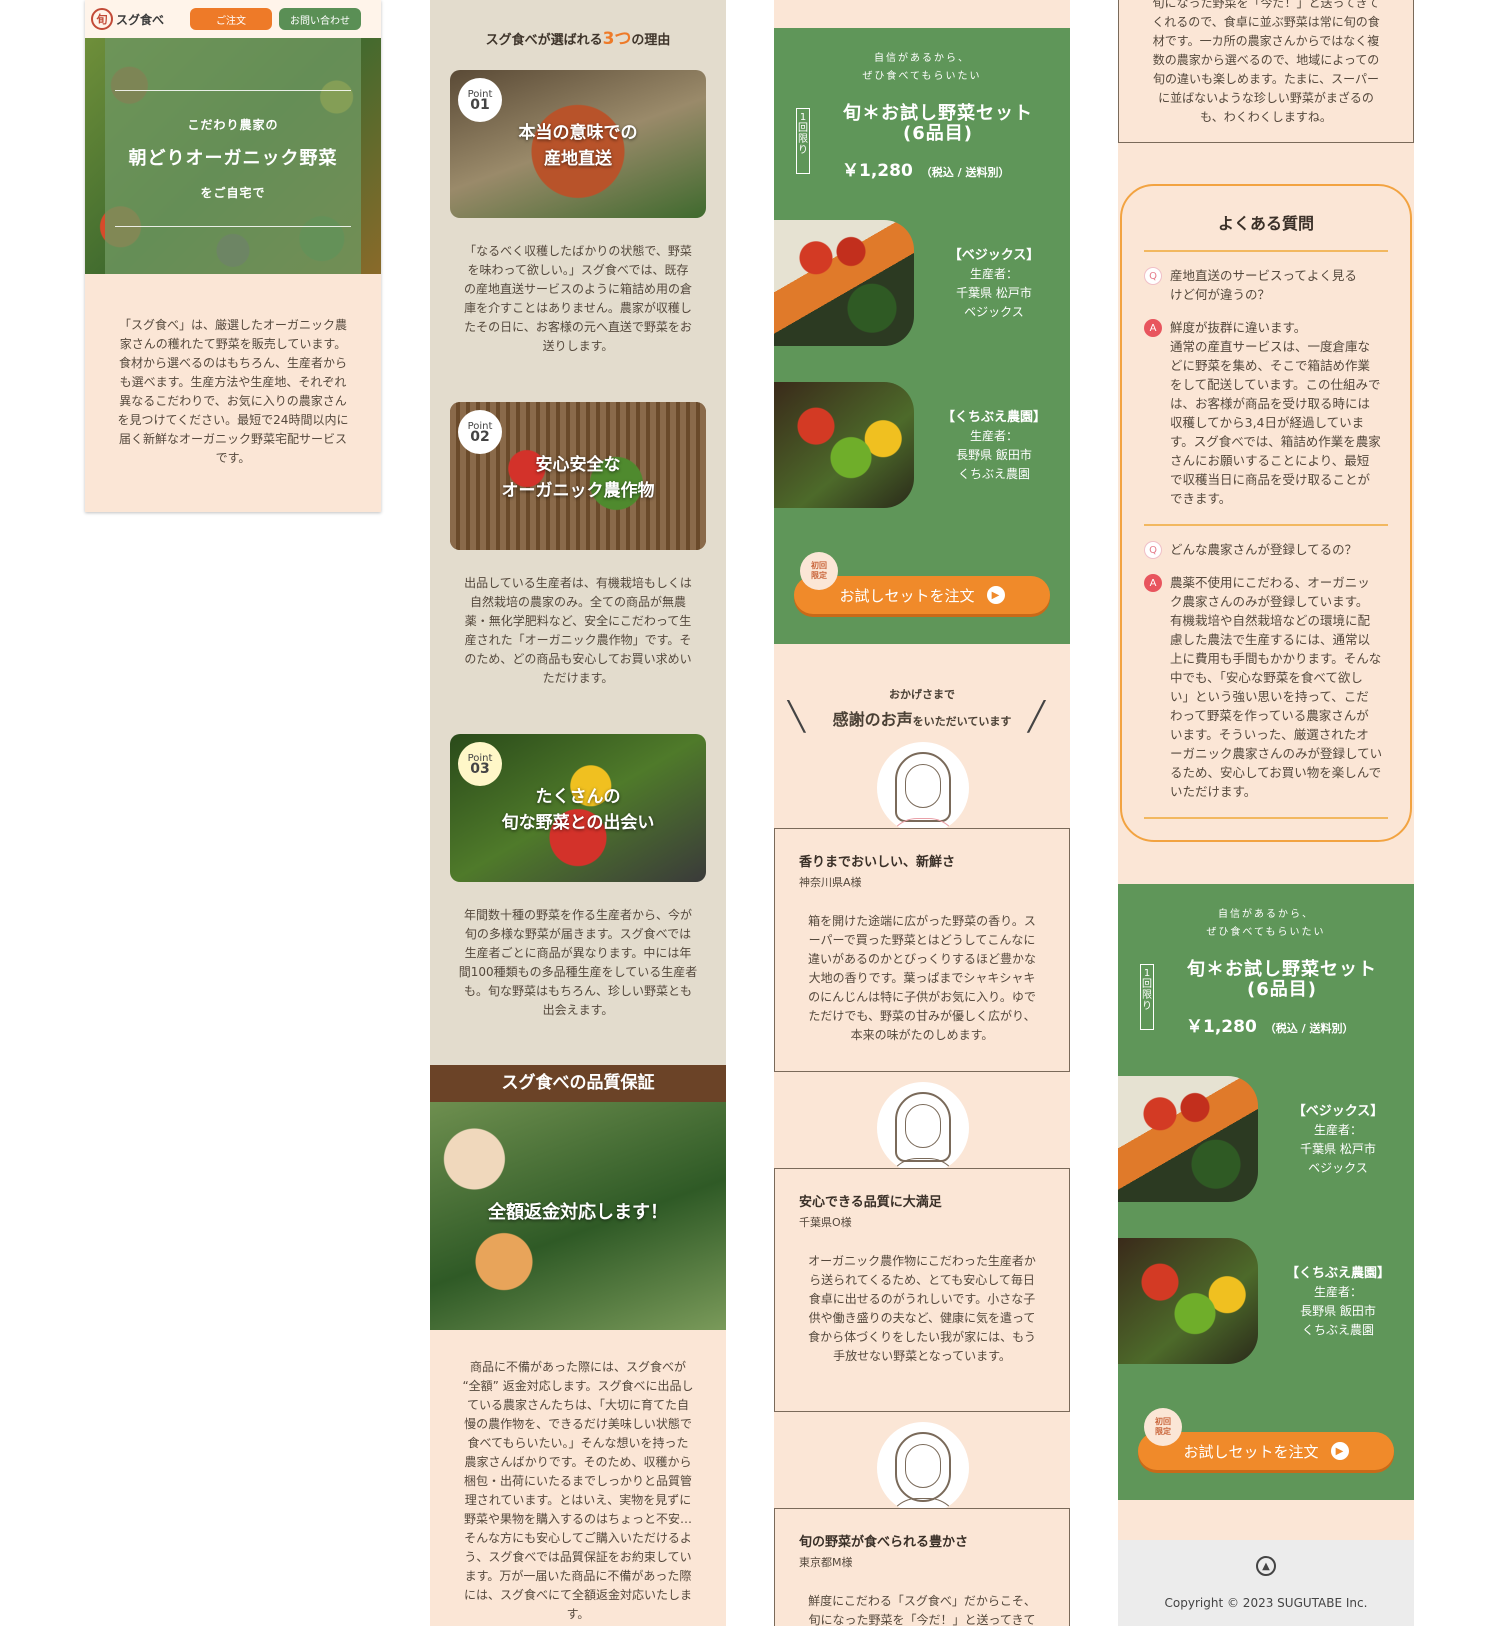 This screenshot has height=1626, width=1500. Describe the element at coordinates (578, 1212) in the screenshot. I see `quality-caption: 全額返金対応します！` at that location.